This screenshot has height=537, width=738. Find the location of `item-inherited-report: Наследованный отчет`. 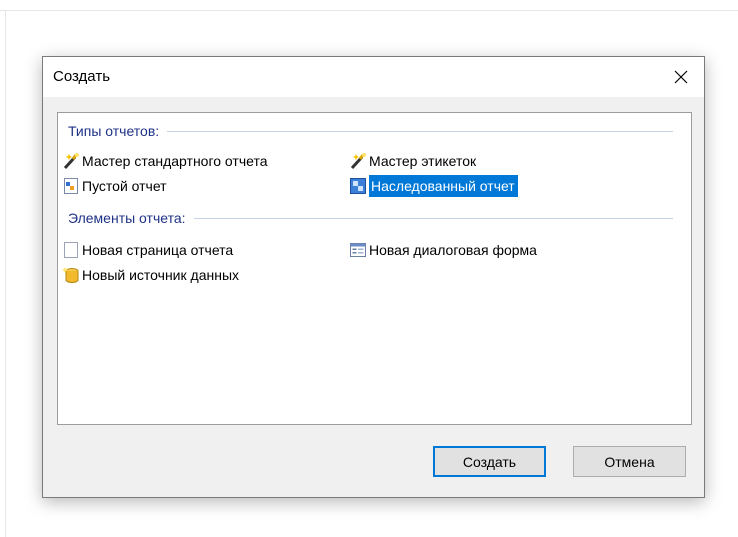

item-inherited-report: Наследованный отчет is located at coordinates (433, 186).